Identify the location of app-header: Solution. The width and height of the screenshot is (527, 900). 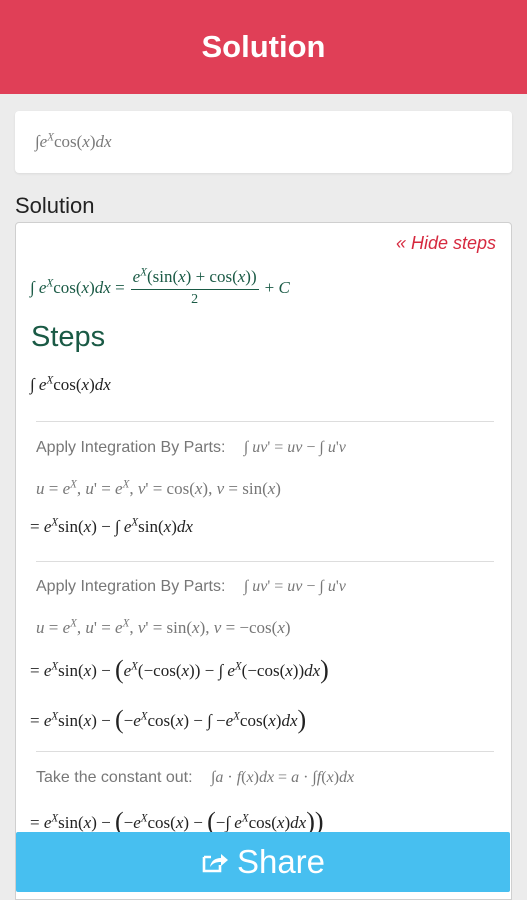
(263, 47).